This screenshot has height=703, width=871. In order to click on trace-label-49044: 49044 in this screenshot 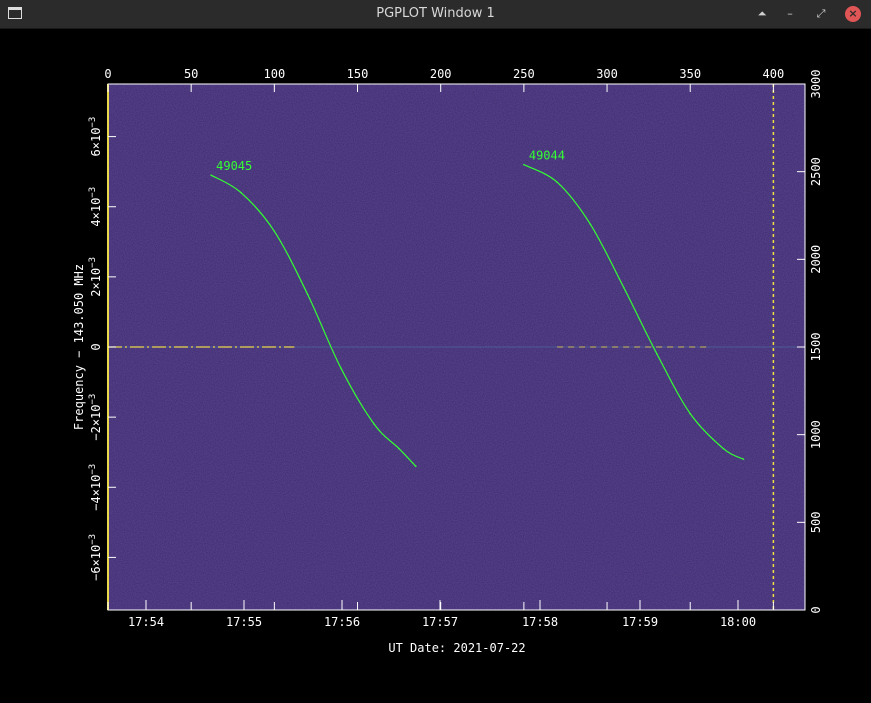, I will do `click(547, 156)`.